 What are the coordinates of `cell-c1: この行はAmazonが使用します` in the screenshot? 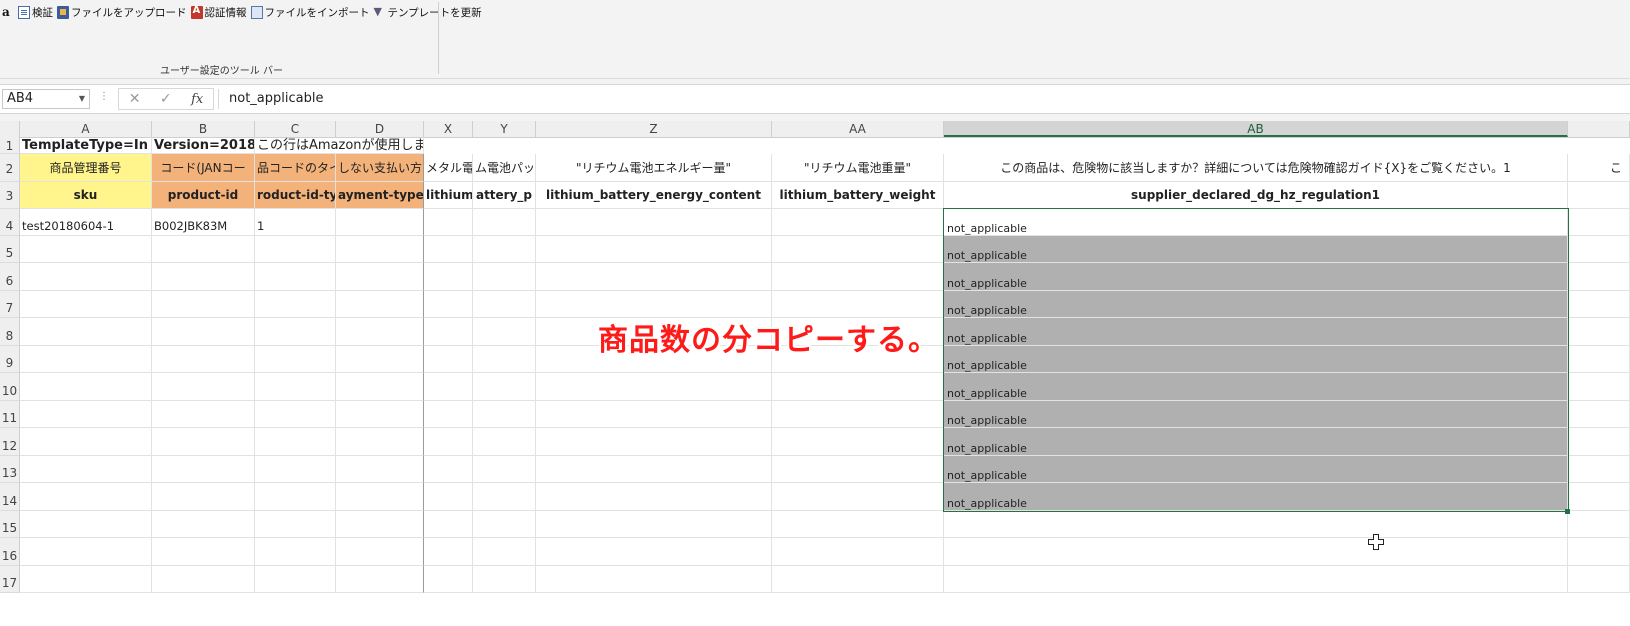 It's located at (339, 145).